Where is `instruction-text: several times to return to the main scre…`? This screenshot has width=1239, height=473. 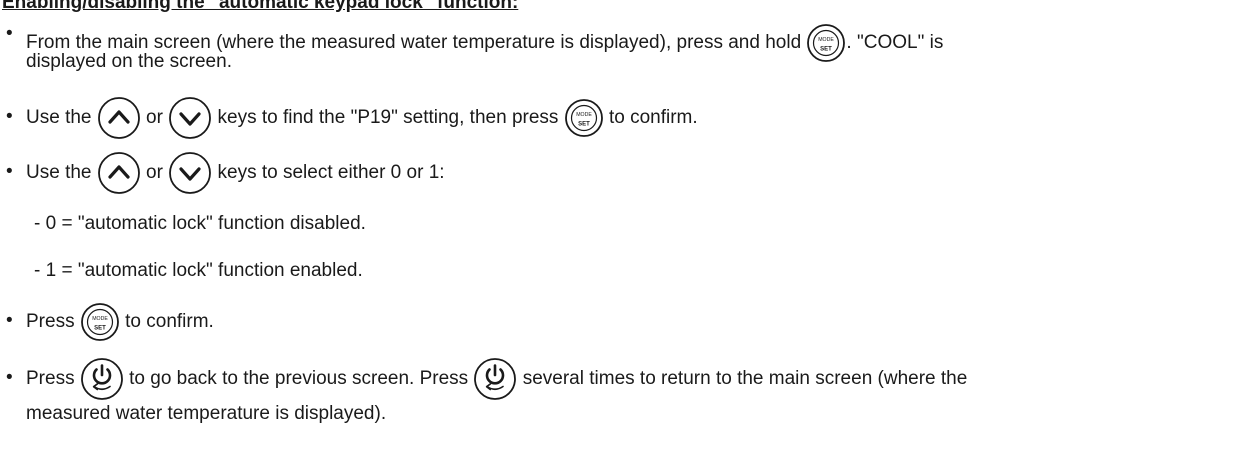
instruction-text: several times to return to the main scre… is located at coordinates (742, 378).